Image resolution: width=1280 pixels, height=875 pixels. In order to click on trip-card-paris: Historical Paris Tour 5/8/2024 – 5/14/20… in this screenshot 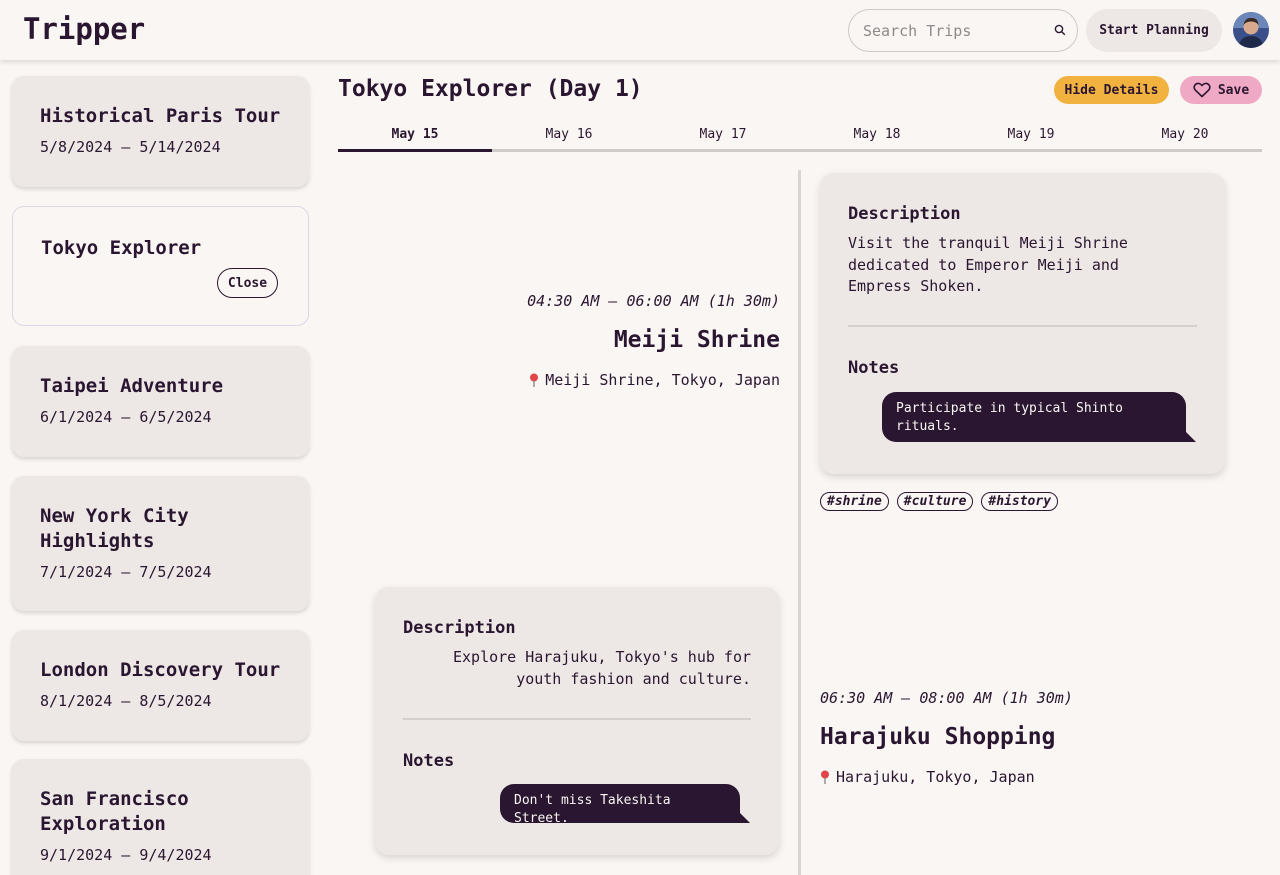, I will do `click(160, 131)`.